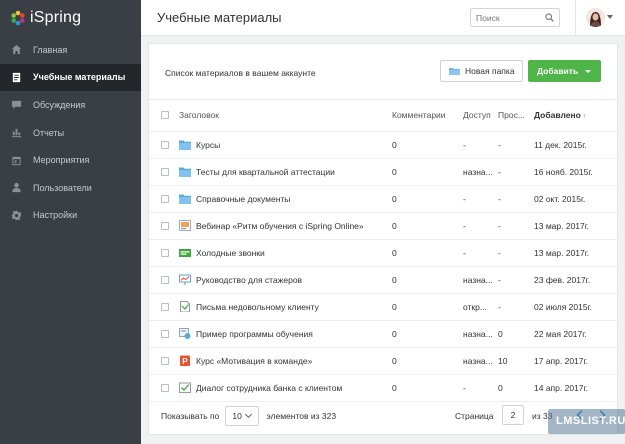  Describe the element at coordinates (575, 280) in the screenshot. I see `row-added: 23 фев. 2017г.` at that location.